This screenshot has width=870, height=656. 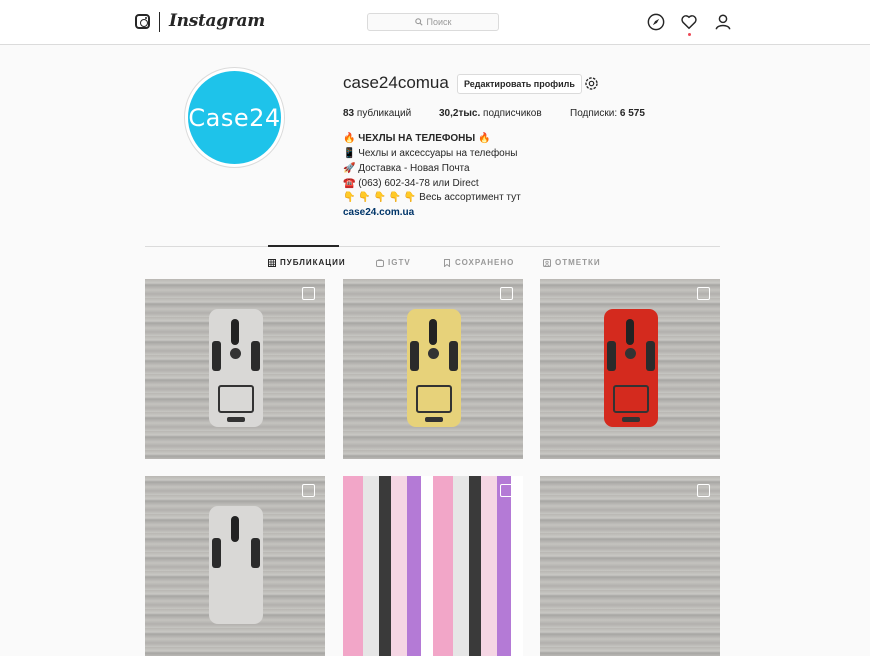 I want to click on followers-count: 30,2тыс. подписчиков, so click(x=490, y=113).